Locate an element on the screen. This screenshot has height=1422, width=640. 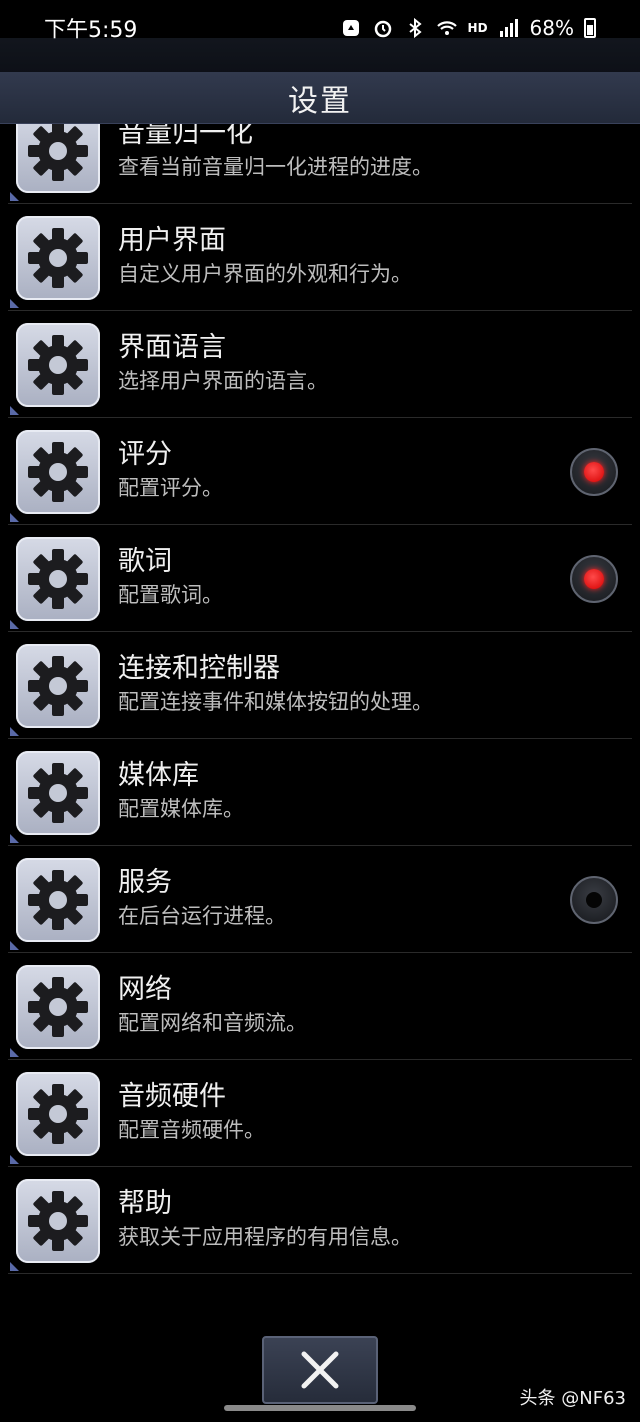
settings-row-title: 网络 is located at coordinates (145, 989).